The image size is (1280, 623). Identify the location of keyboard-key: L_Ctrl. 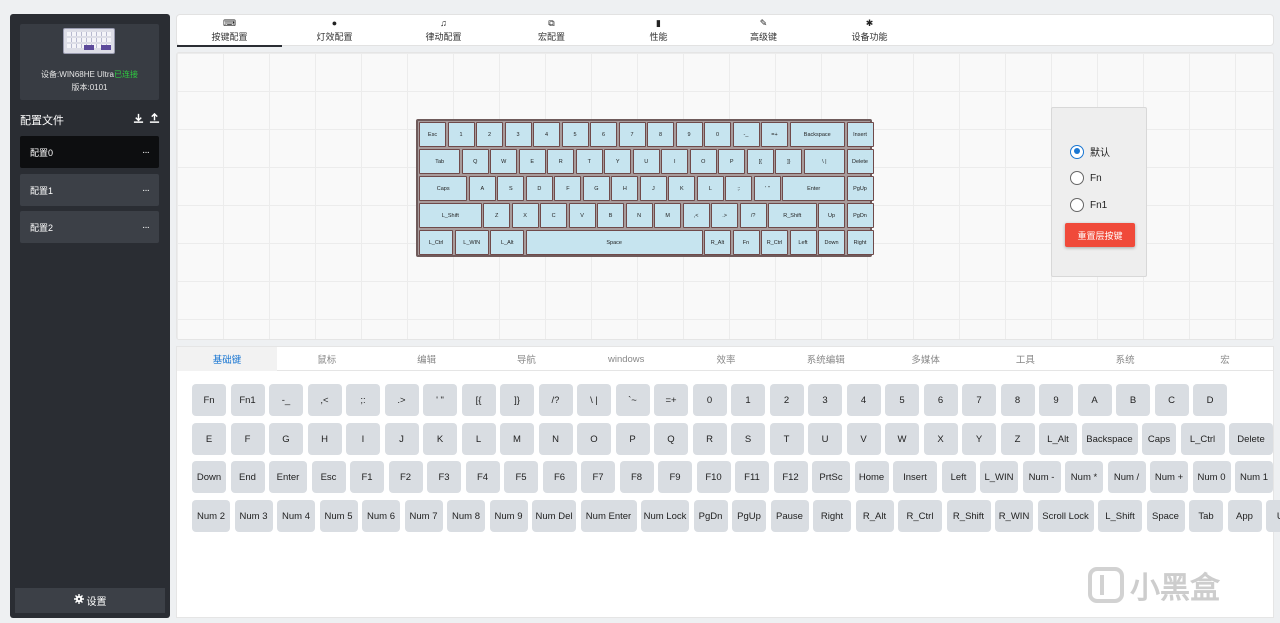
(436, 242).